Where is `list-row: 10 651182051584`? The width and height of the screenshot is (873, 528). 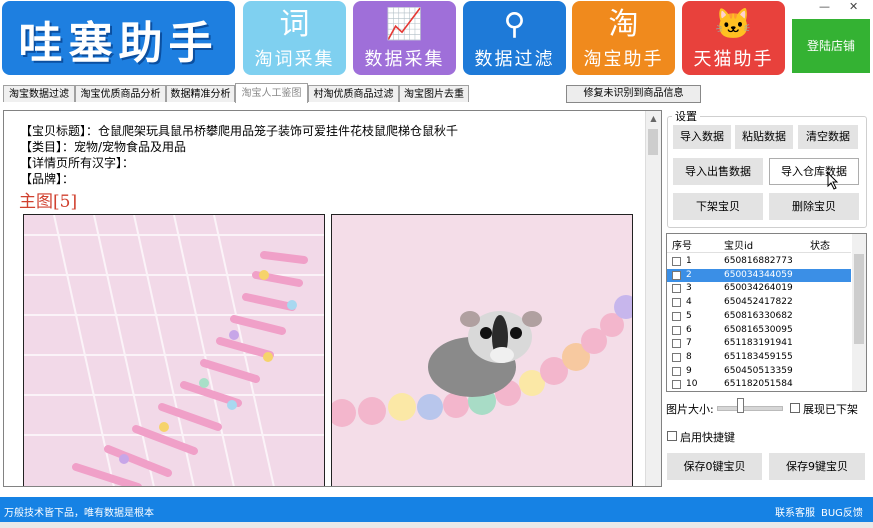
list-row: 10 651182051584 is located at coordinates (759, 384).